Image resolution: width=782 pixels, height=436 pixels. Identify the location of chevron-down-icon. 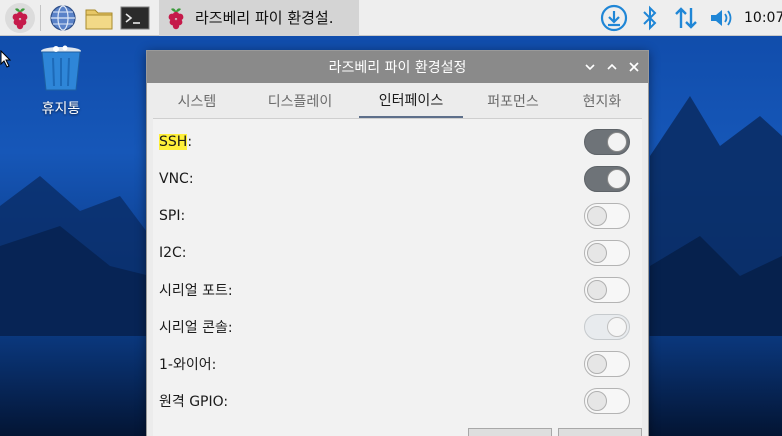
(590, 67).